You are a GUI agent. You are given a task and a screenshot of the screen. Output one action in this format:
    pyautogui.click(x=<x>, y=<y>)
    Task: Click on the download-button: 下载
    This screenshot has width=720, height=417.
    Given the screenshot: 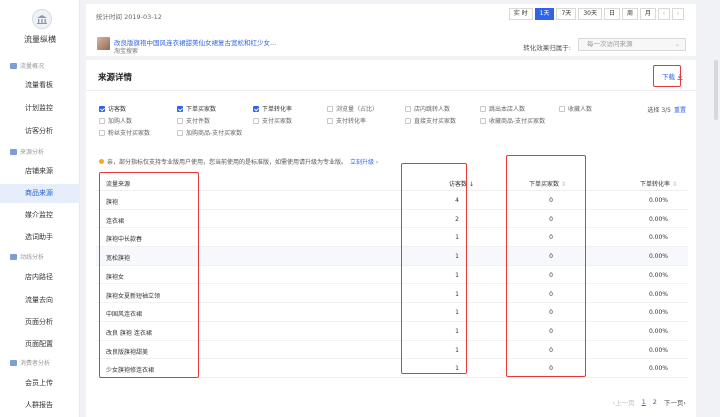 What is the action you would take?
    pyautogui.click(x=672, y=76)
    